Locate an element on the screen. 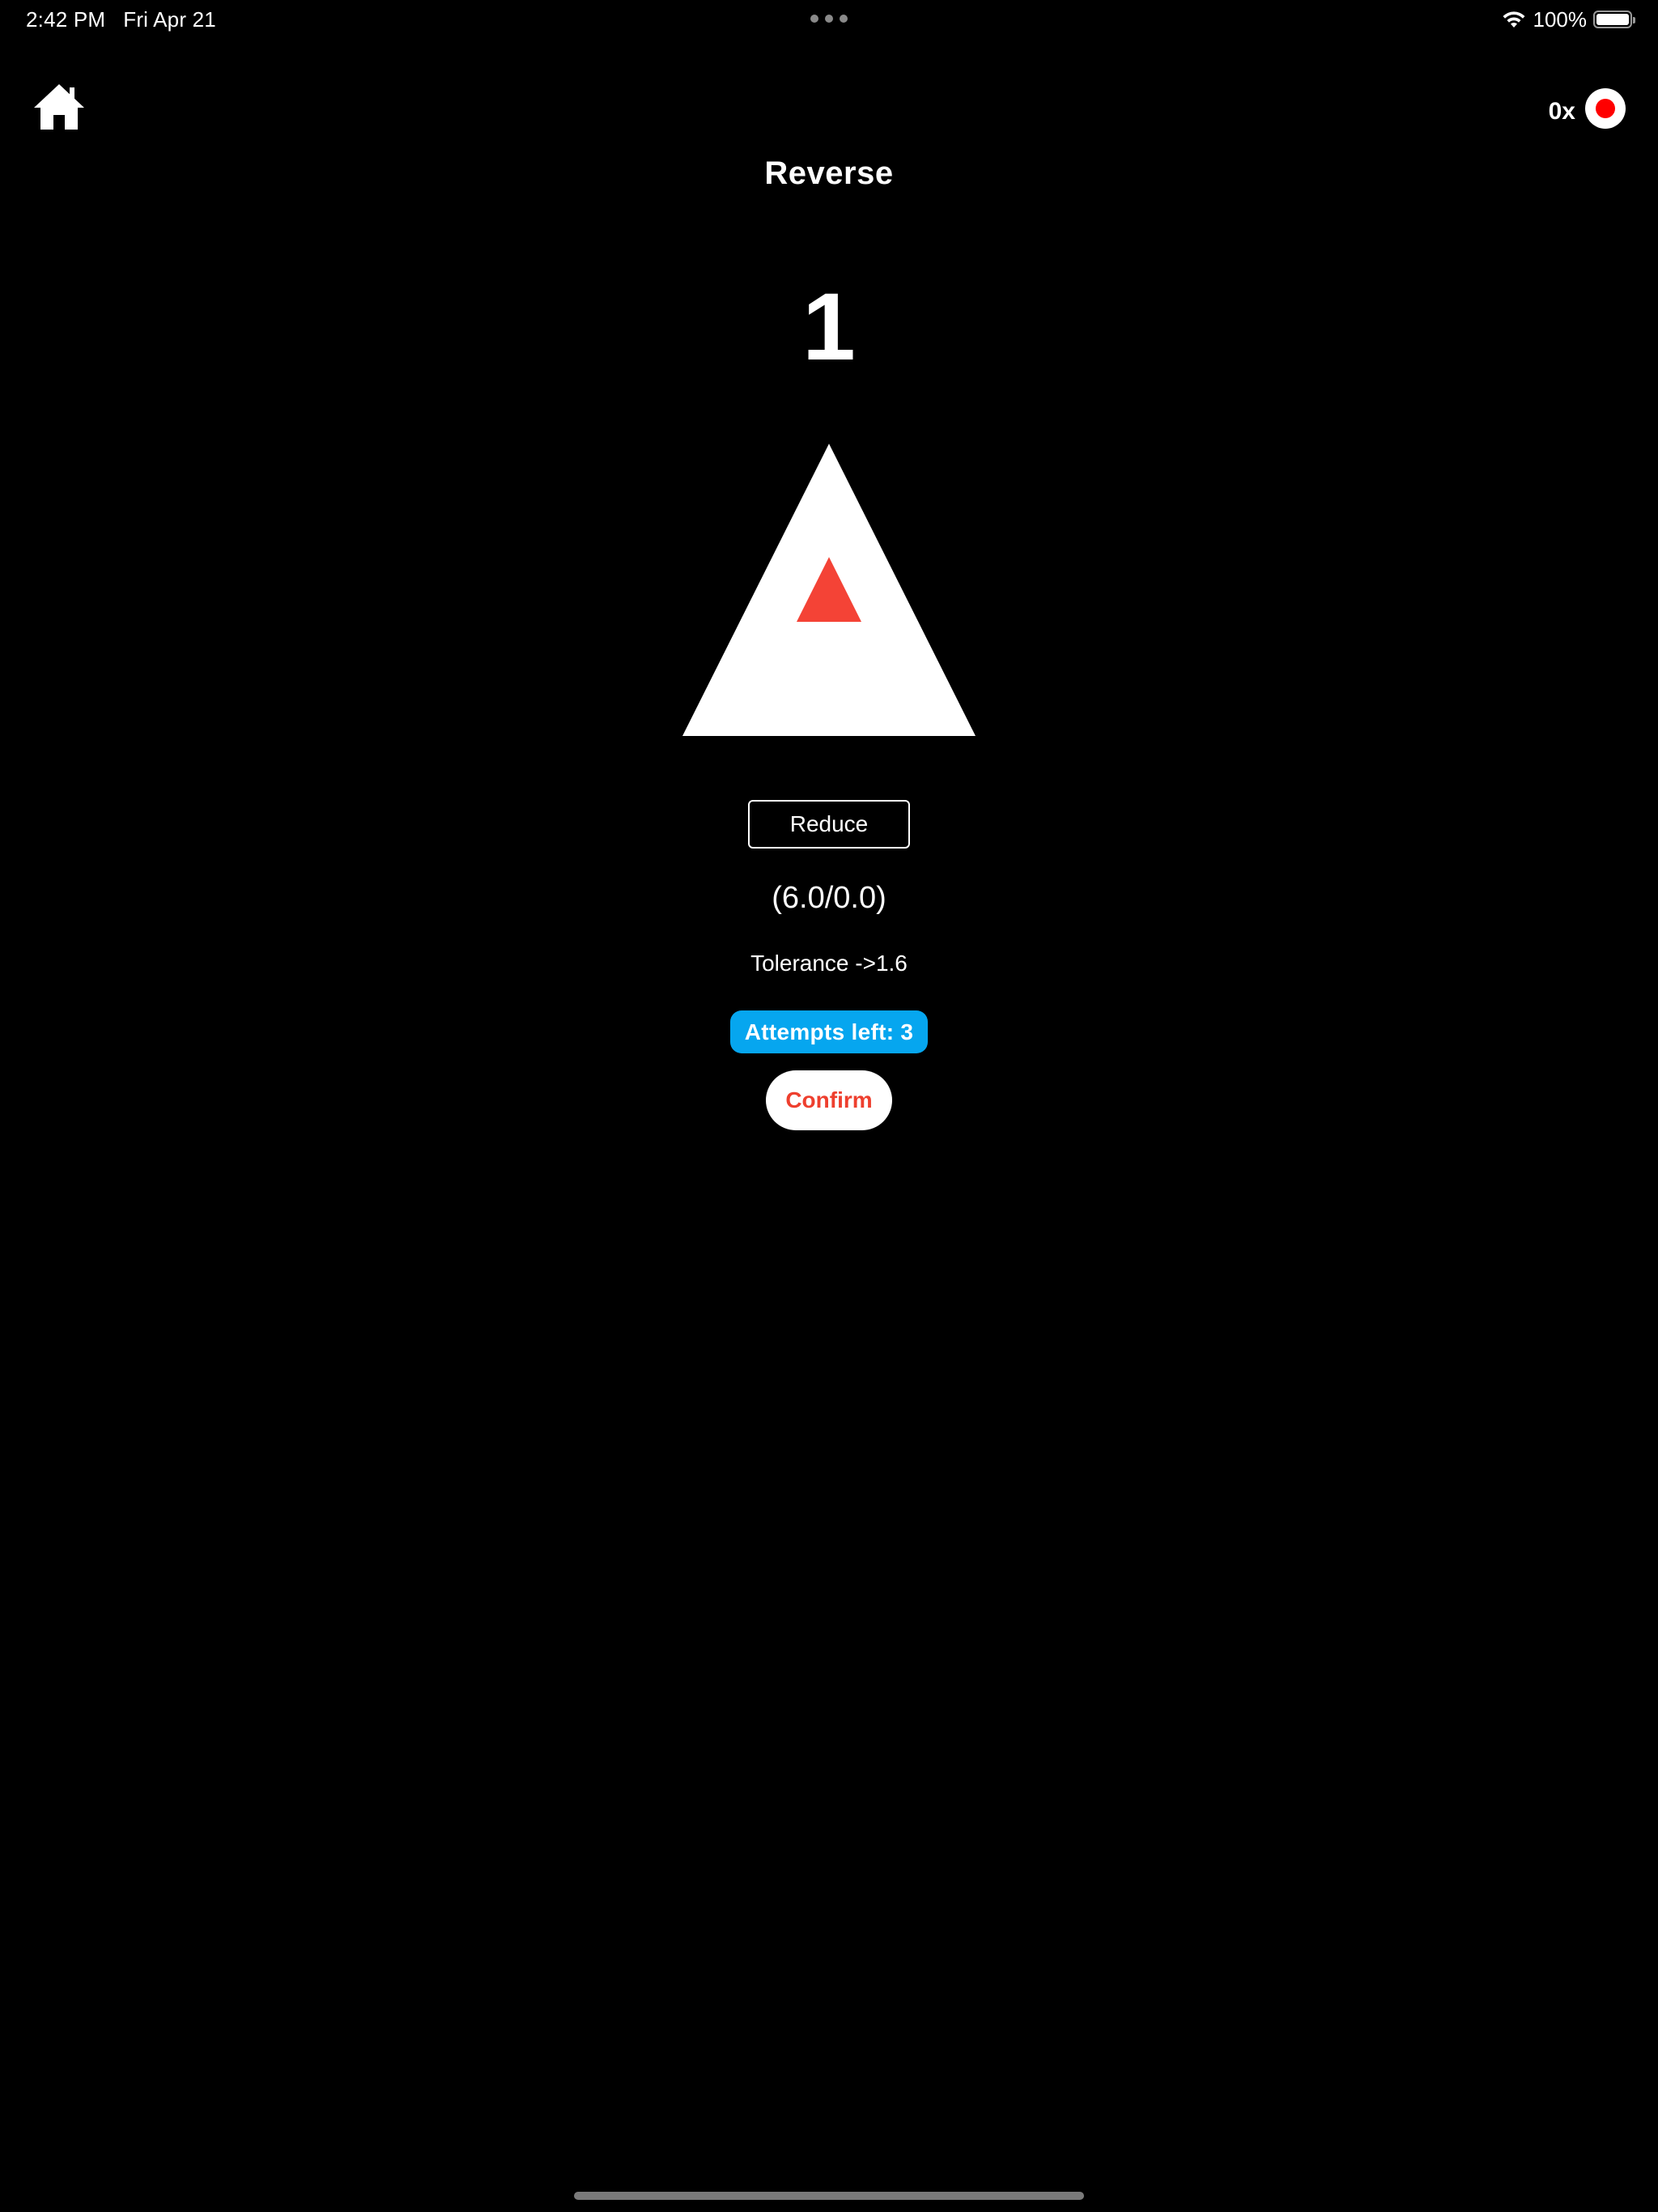  coordinates-readout: (6.0/0.0) is located at coordinates (829, 898).